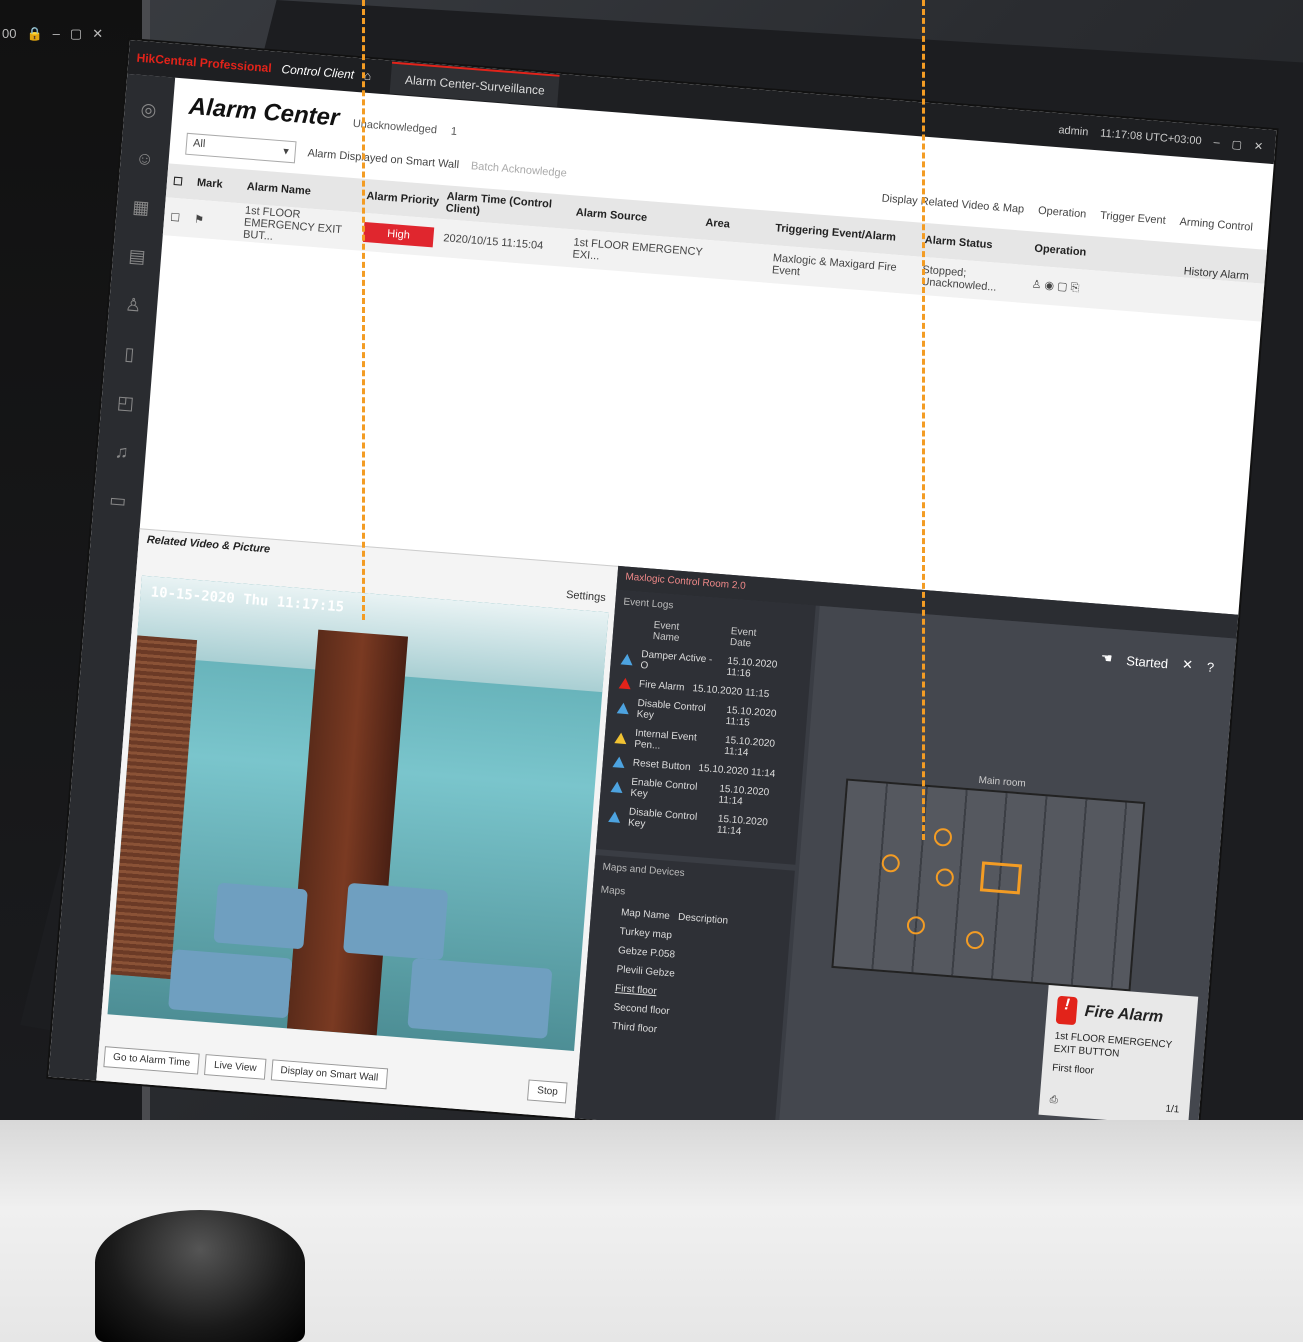  I want to click on sidebar-camera-icon: ◰, so click(125, 403).